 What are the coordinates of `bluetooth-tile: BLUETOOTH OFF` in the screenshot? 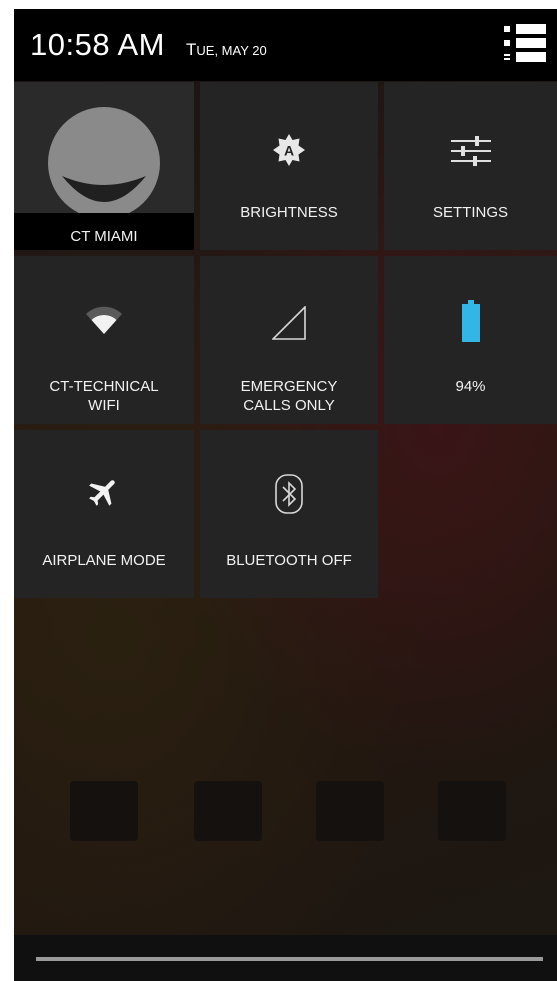 It's located at (289, 514).